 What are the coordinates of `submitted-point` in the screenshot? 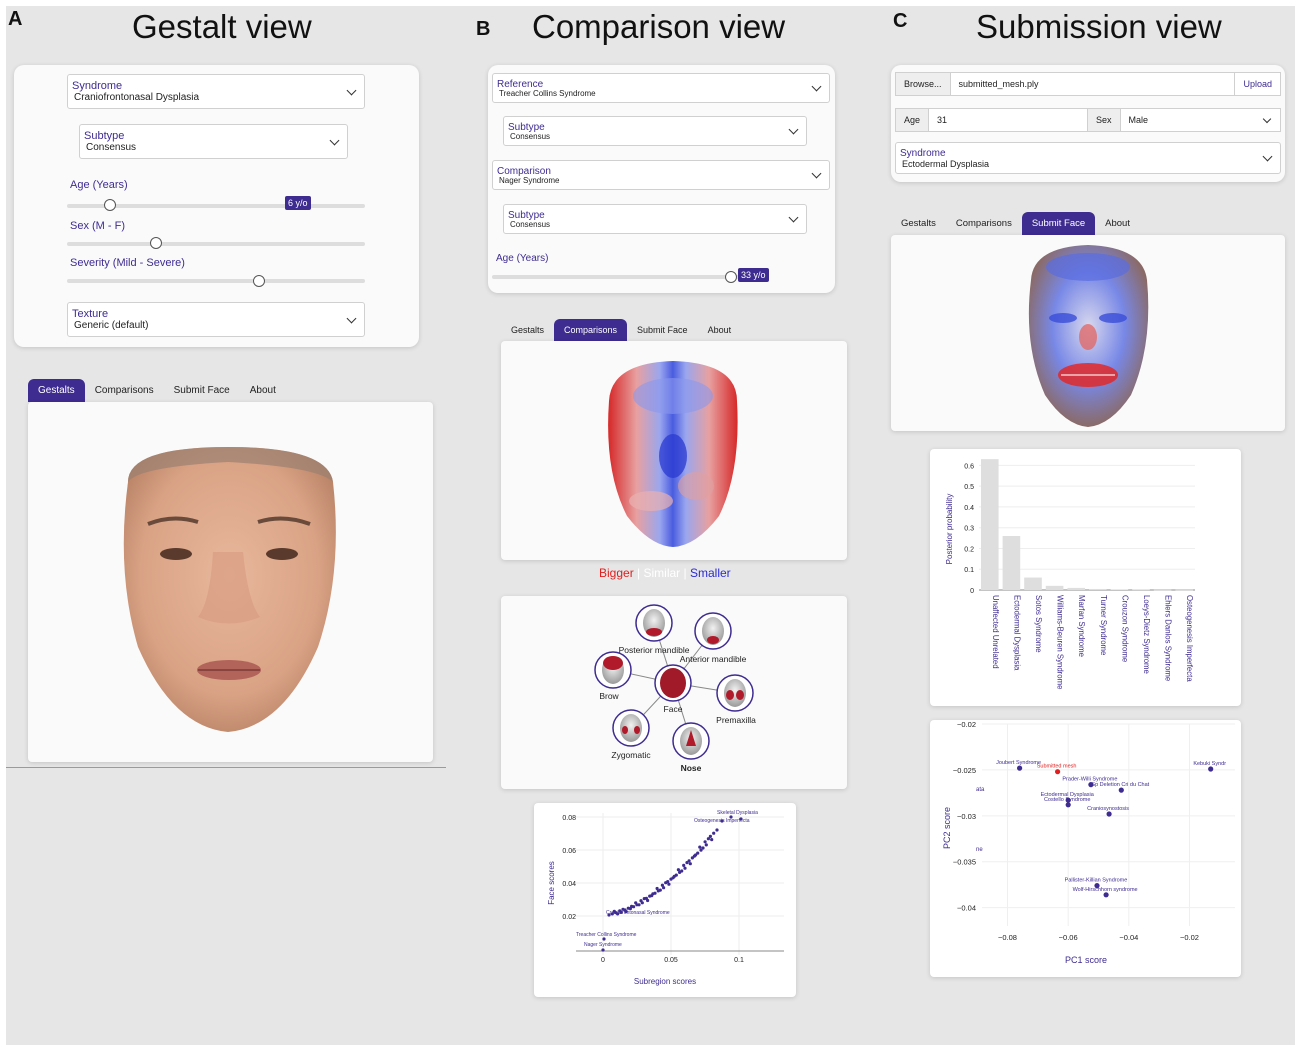 It's located at (1058, 772).